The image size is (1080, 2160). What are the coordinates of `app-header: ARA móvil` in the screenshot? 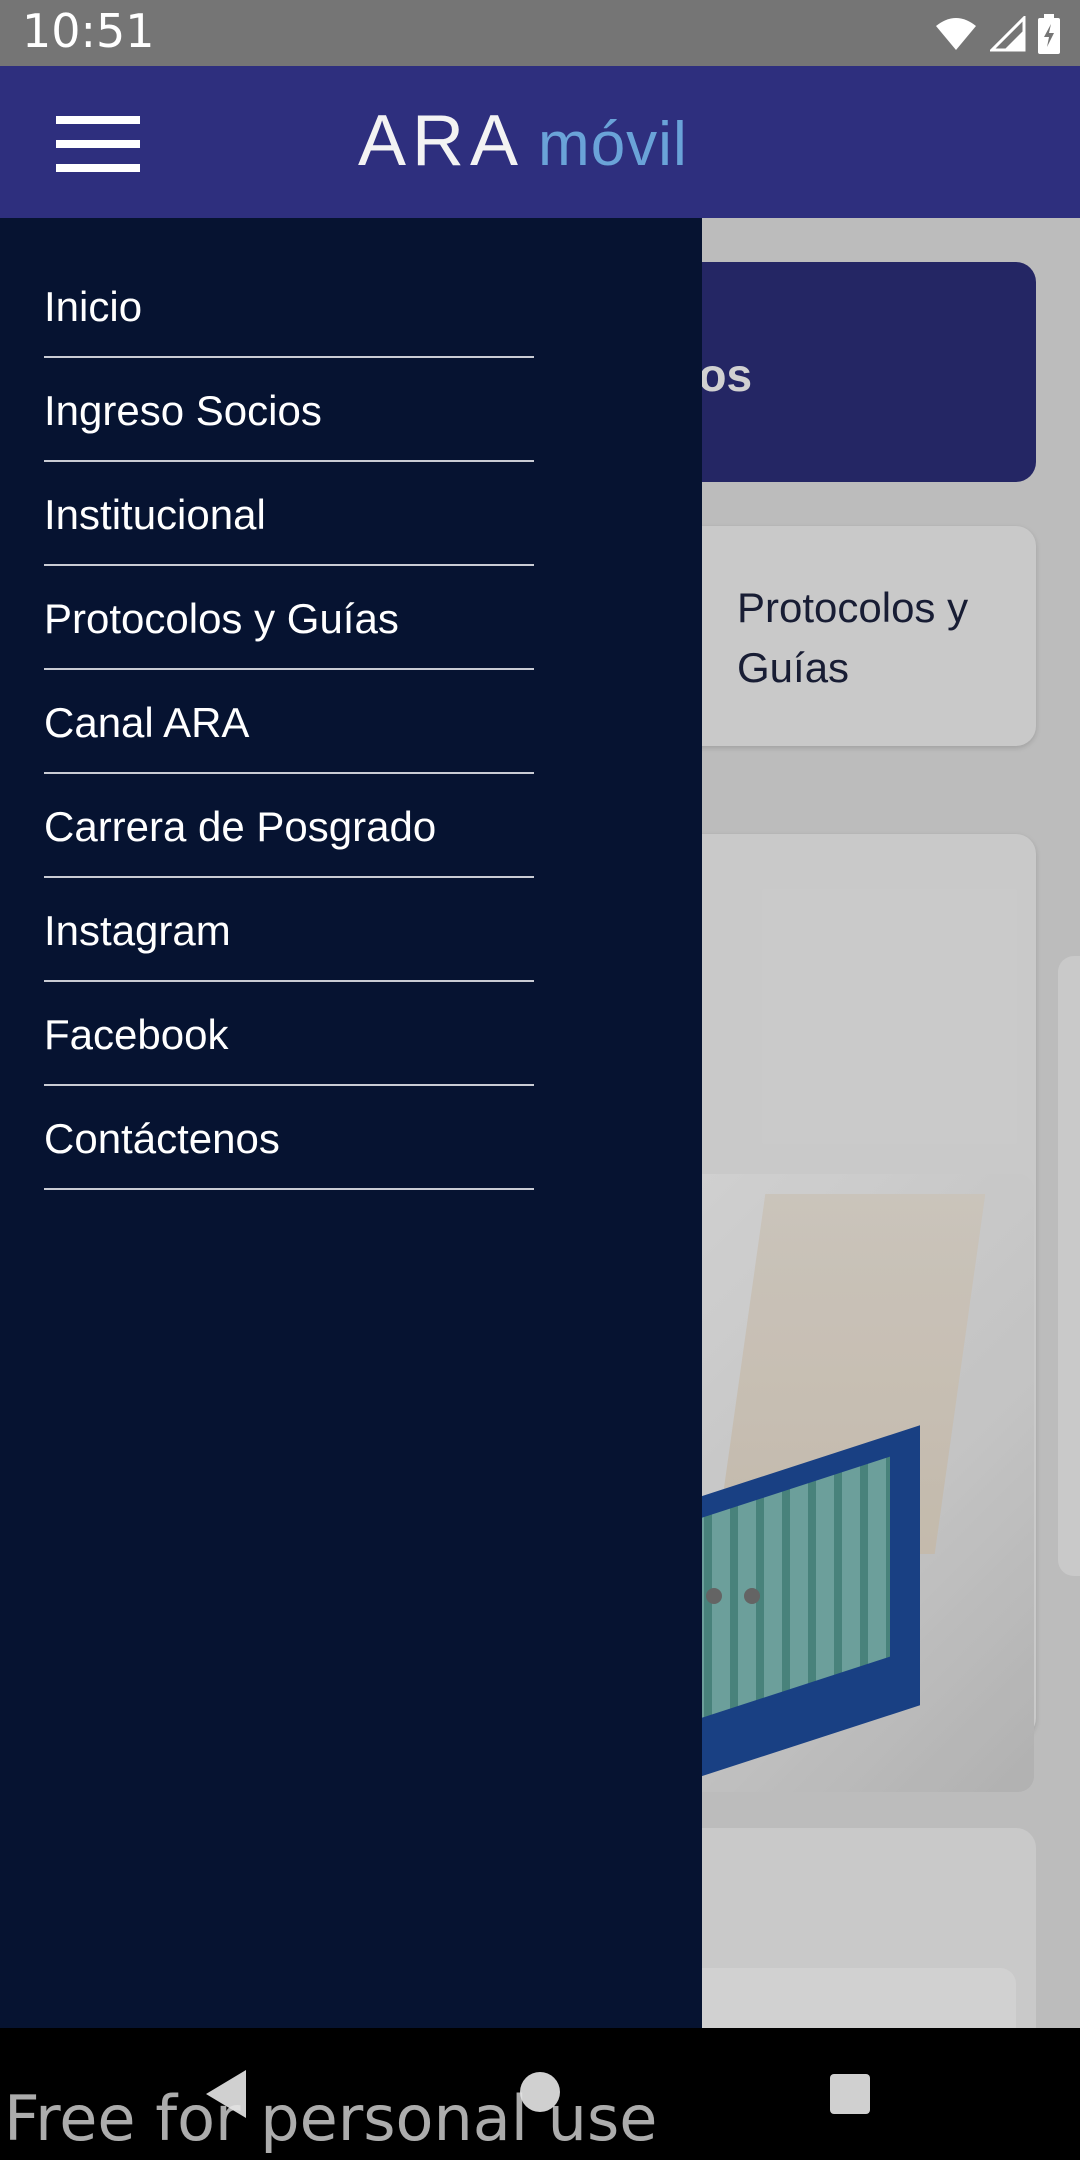 It's located at (540, 142).